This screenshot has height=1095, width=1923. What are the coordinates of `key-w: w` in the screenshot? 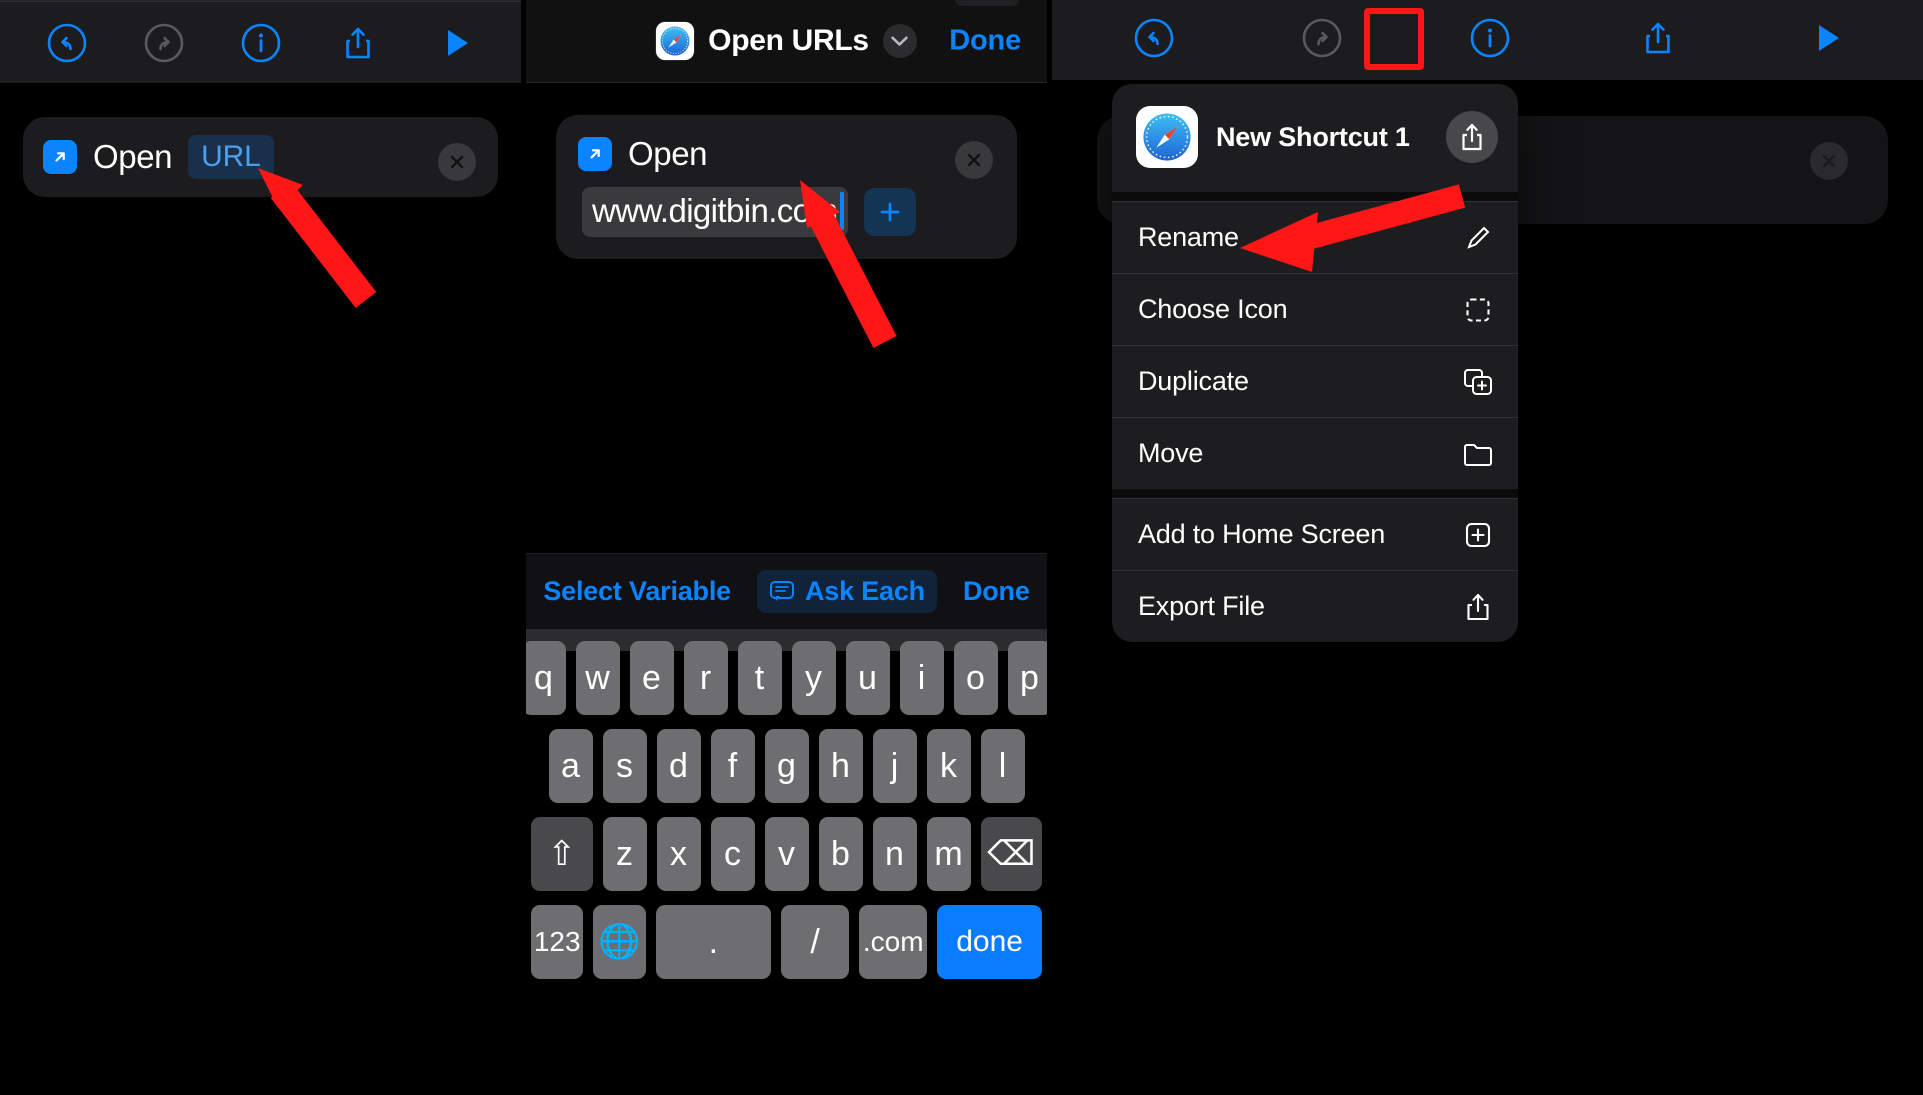 It's located at (597, 678).